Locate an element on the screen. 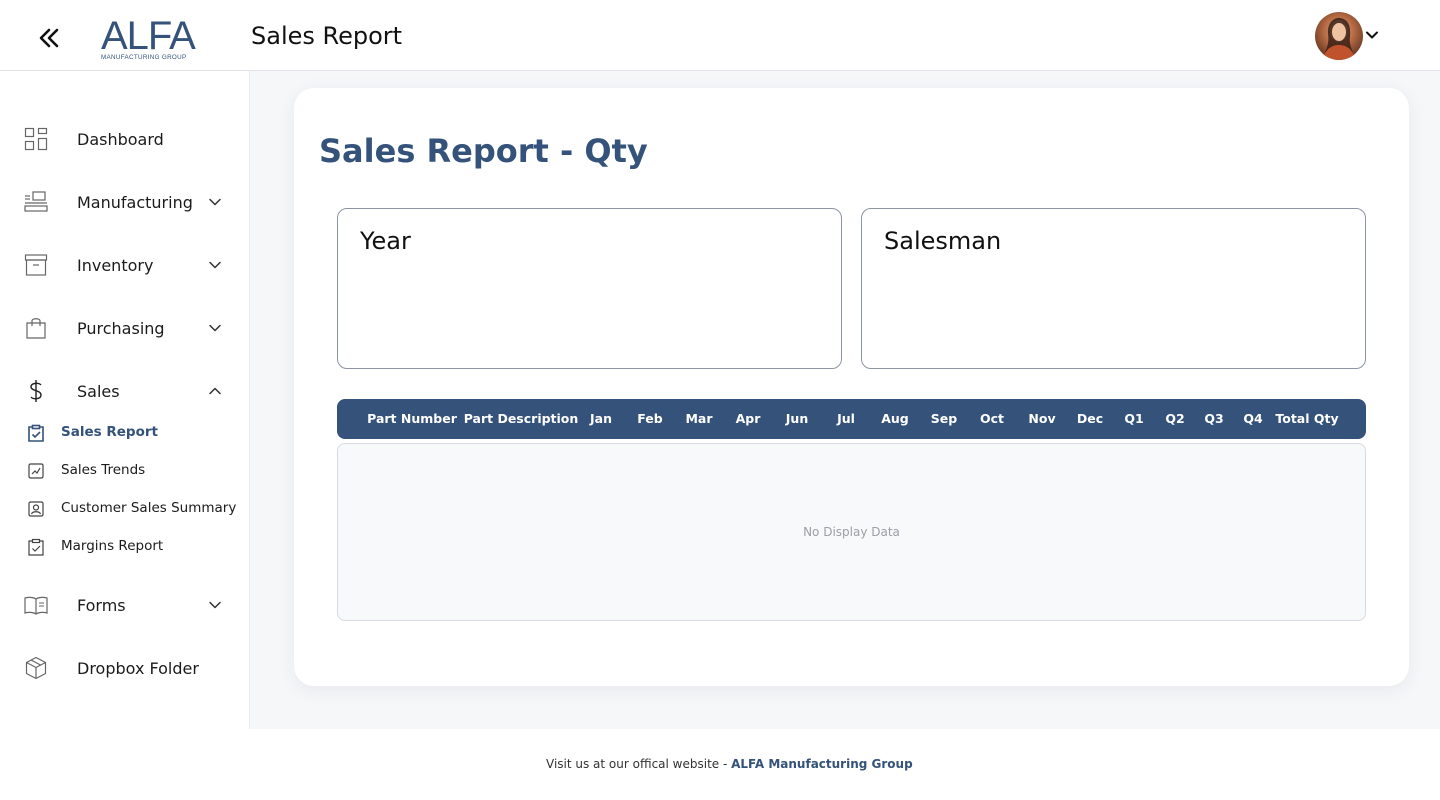  column-header: Feb is located at coordinates (649, 418).